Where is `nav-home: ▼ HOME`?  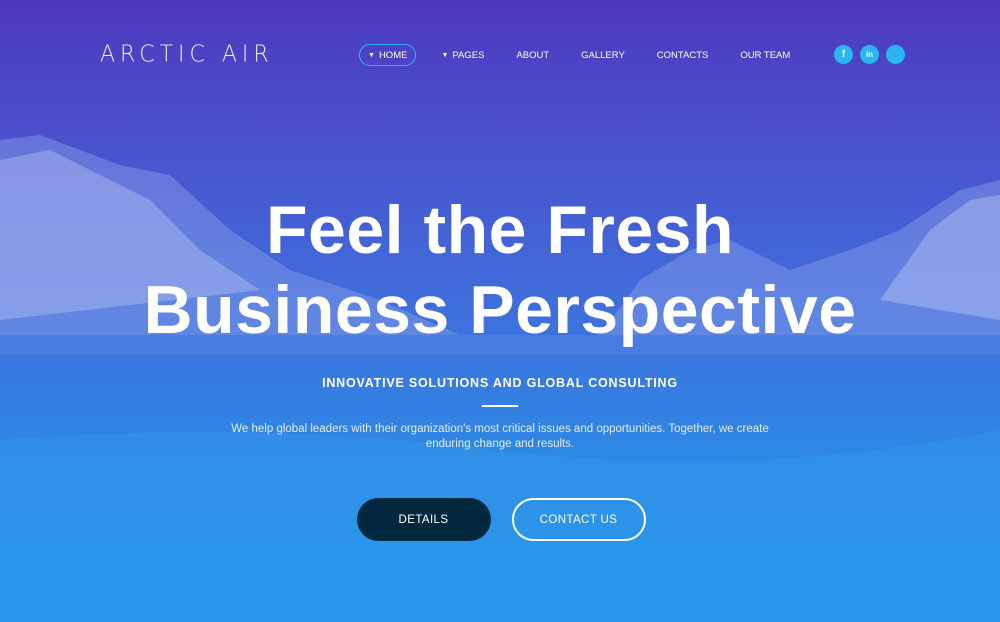 nav-home: ▼ HOME is located at coordinates (388, 55).